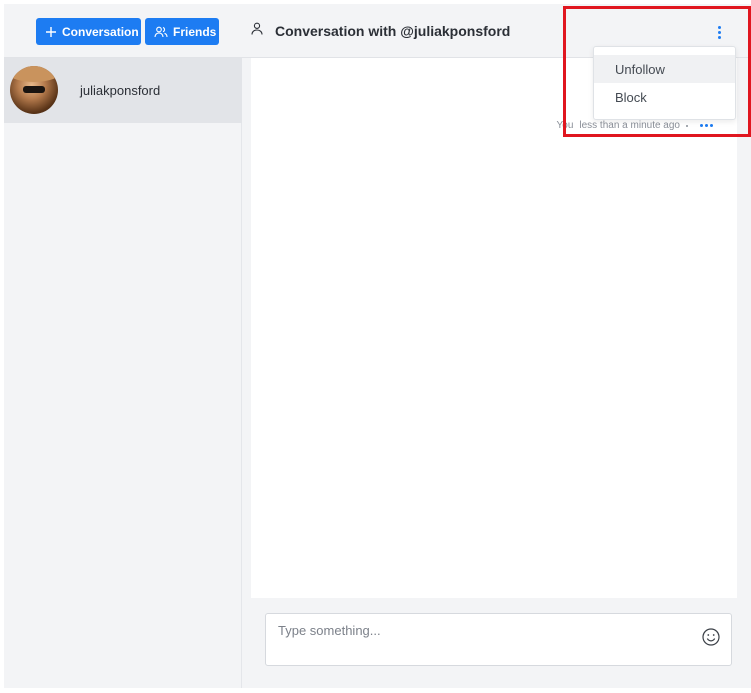 Image resolution: width=751 pixels, height=693 pixels. I want to click on avatar, so click(34, 90).